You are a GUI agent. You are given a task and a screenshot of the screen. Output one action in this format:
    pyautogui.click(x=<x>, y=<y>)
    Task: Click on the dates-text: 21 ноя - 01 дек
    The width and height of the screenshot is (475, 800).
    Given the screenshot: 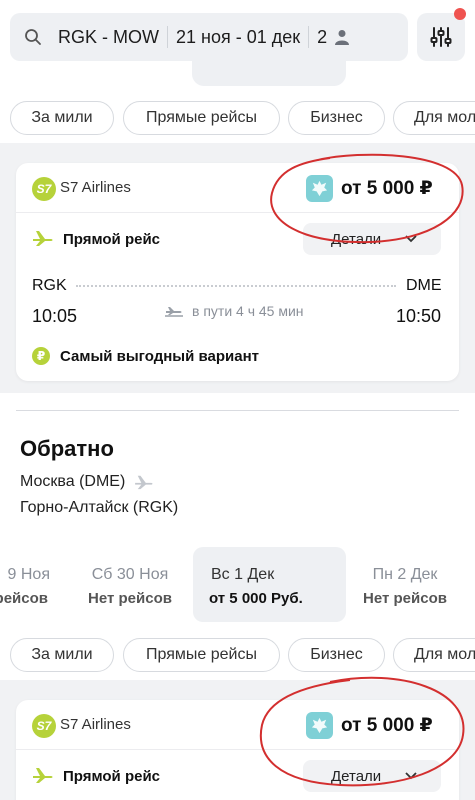 What is the action you would take?
    pyautogui.click(x=239, y=37)
    